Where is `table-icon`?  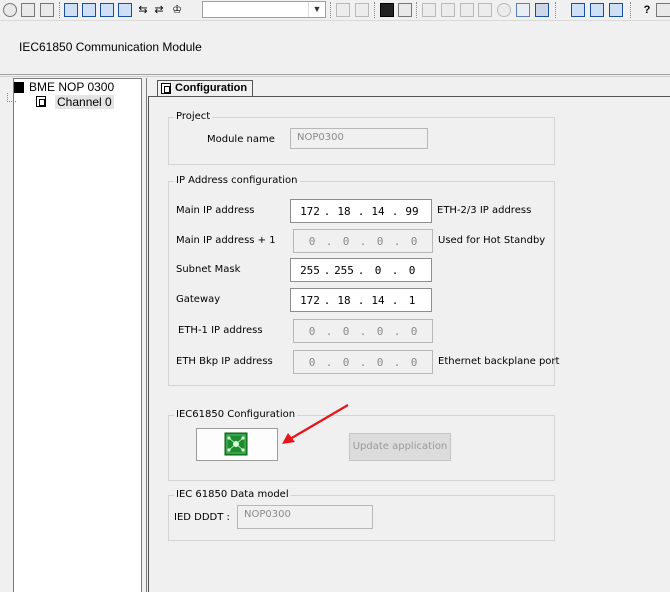
table-icon is located at coordinates (107, 10).